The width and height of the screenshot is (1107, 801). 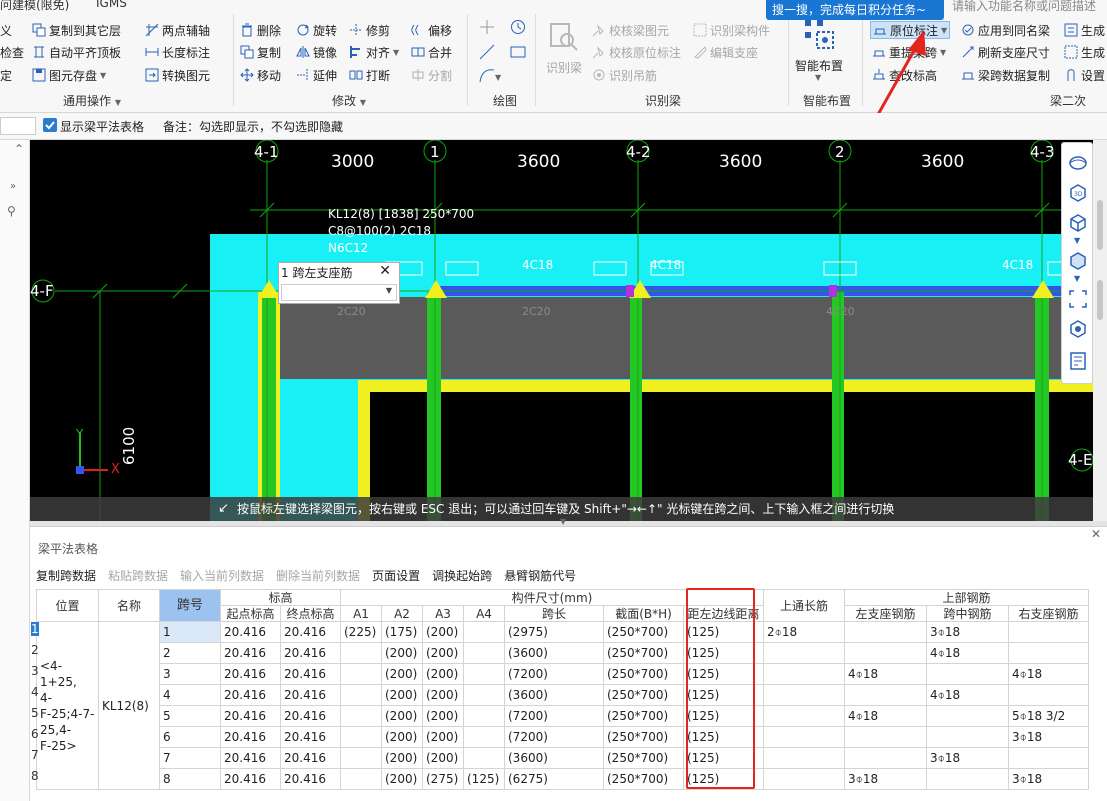 What do you see at coordinates (431, 75) in the screenshot?
I see `split-button: 分割` at bounding box center [431, 75].